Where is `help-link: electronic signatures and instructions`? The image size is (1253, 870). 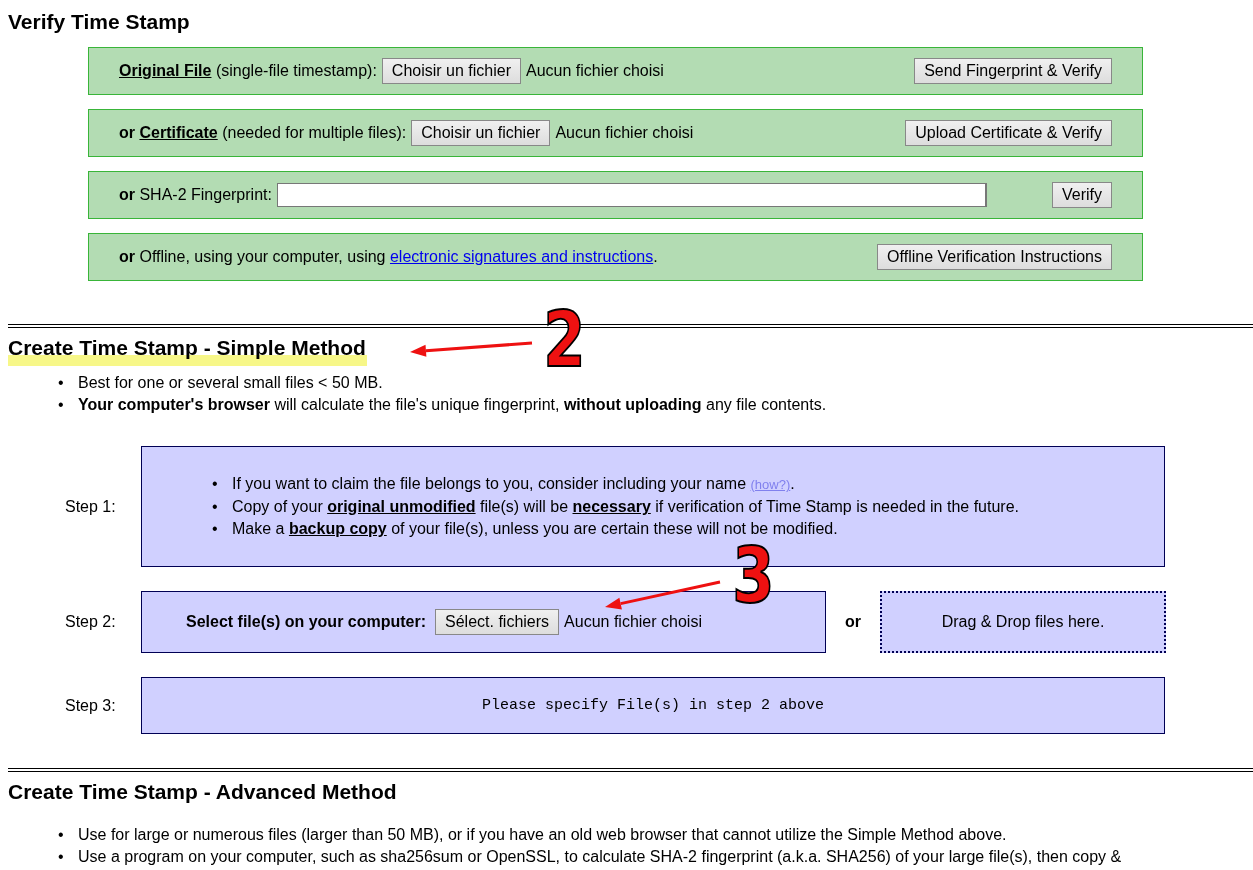 help-link: electronic signatures and instructions is located at coordinates (521, 256).